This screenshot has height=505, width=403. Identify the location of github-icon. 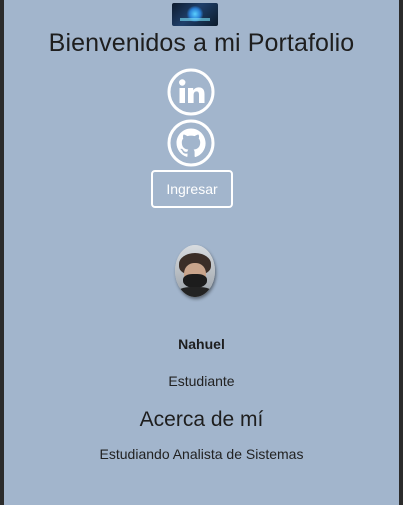
(191, 143).